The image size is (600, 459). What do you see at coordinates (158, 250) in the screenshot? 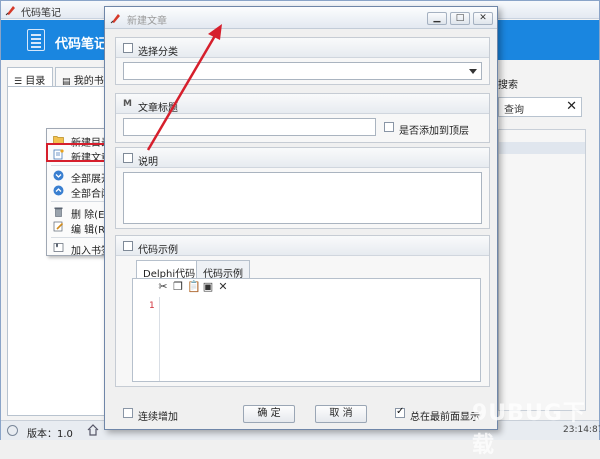
I see `code-header-label: 代码示例` at bounding box center [158, 250].